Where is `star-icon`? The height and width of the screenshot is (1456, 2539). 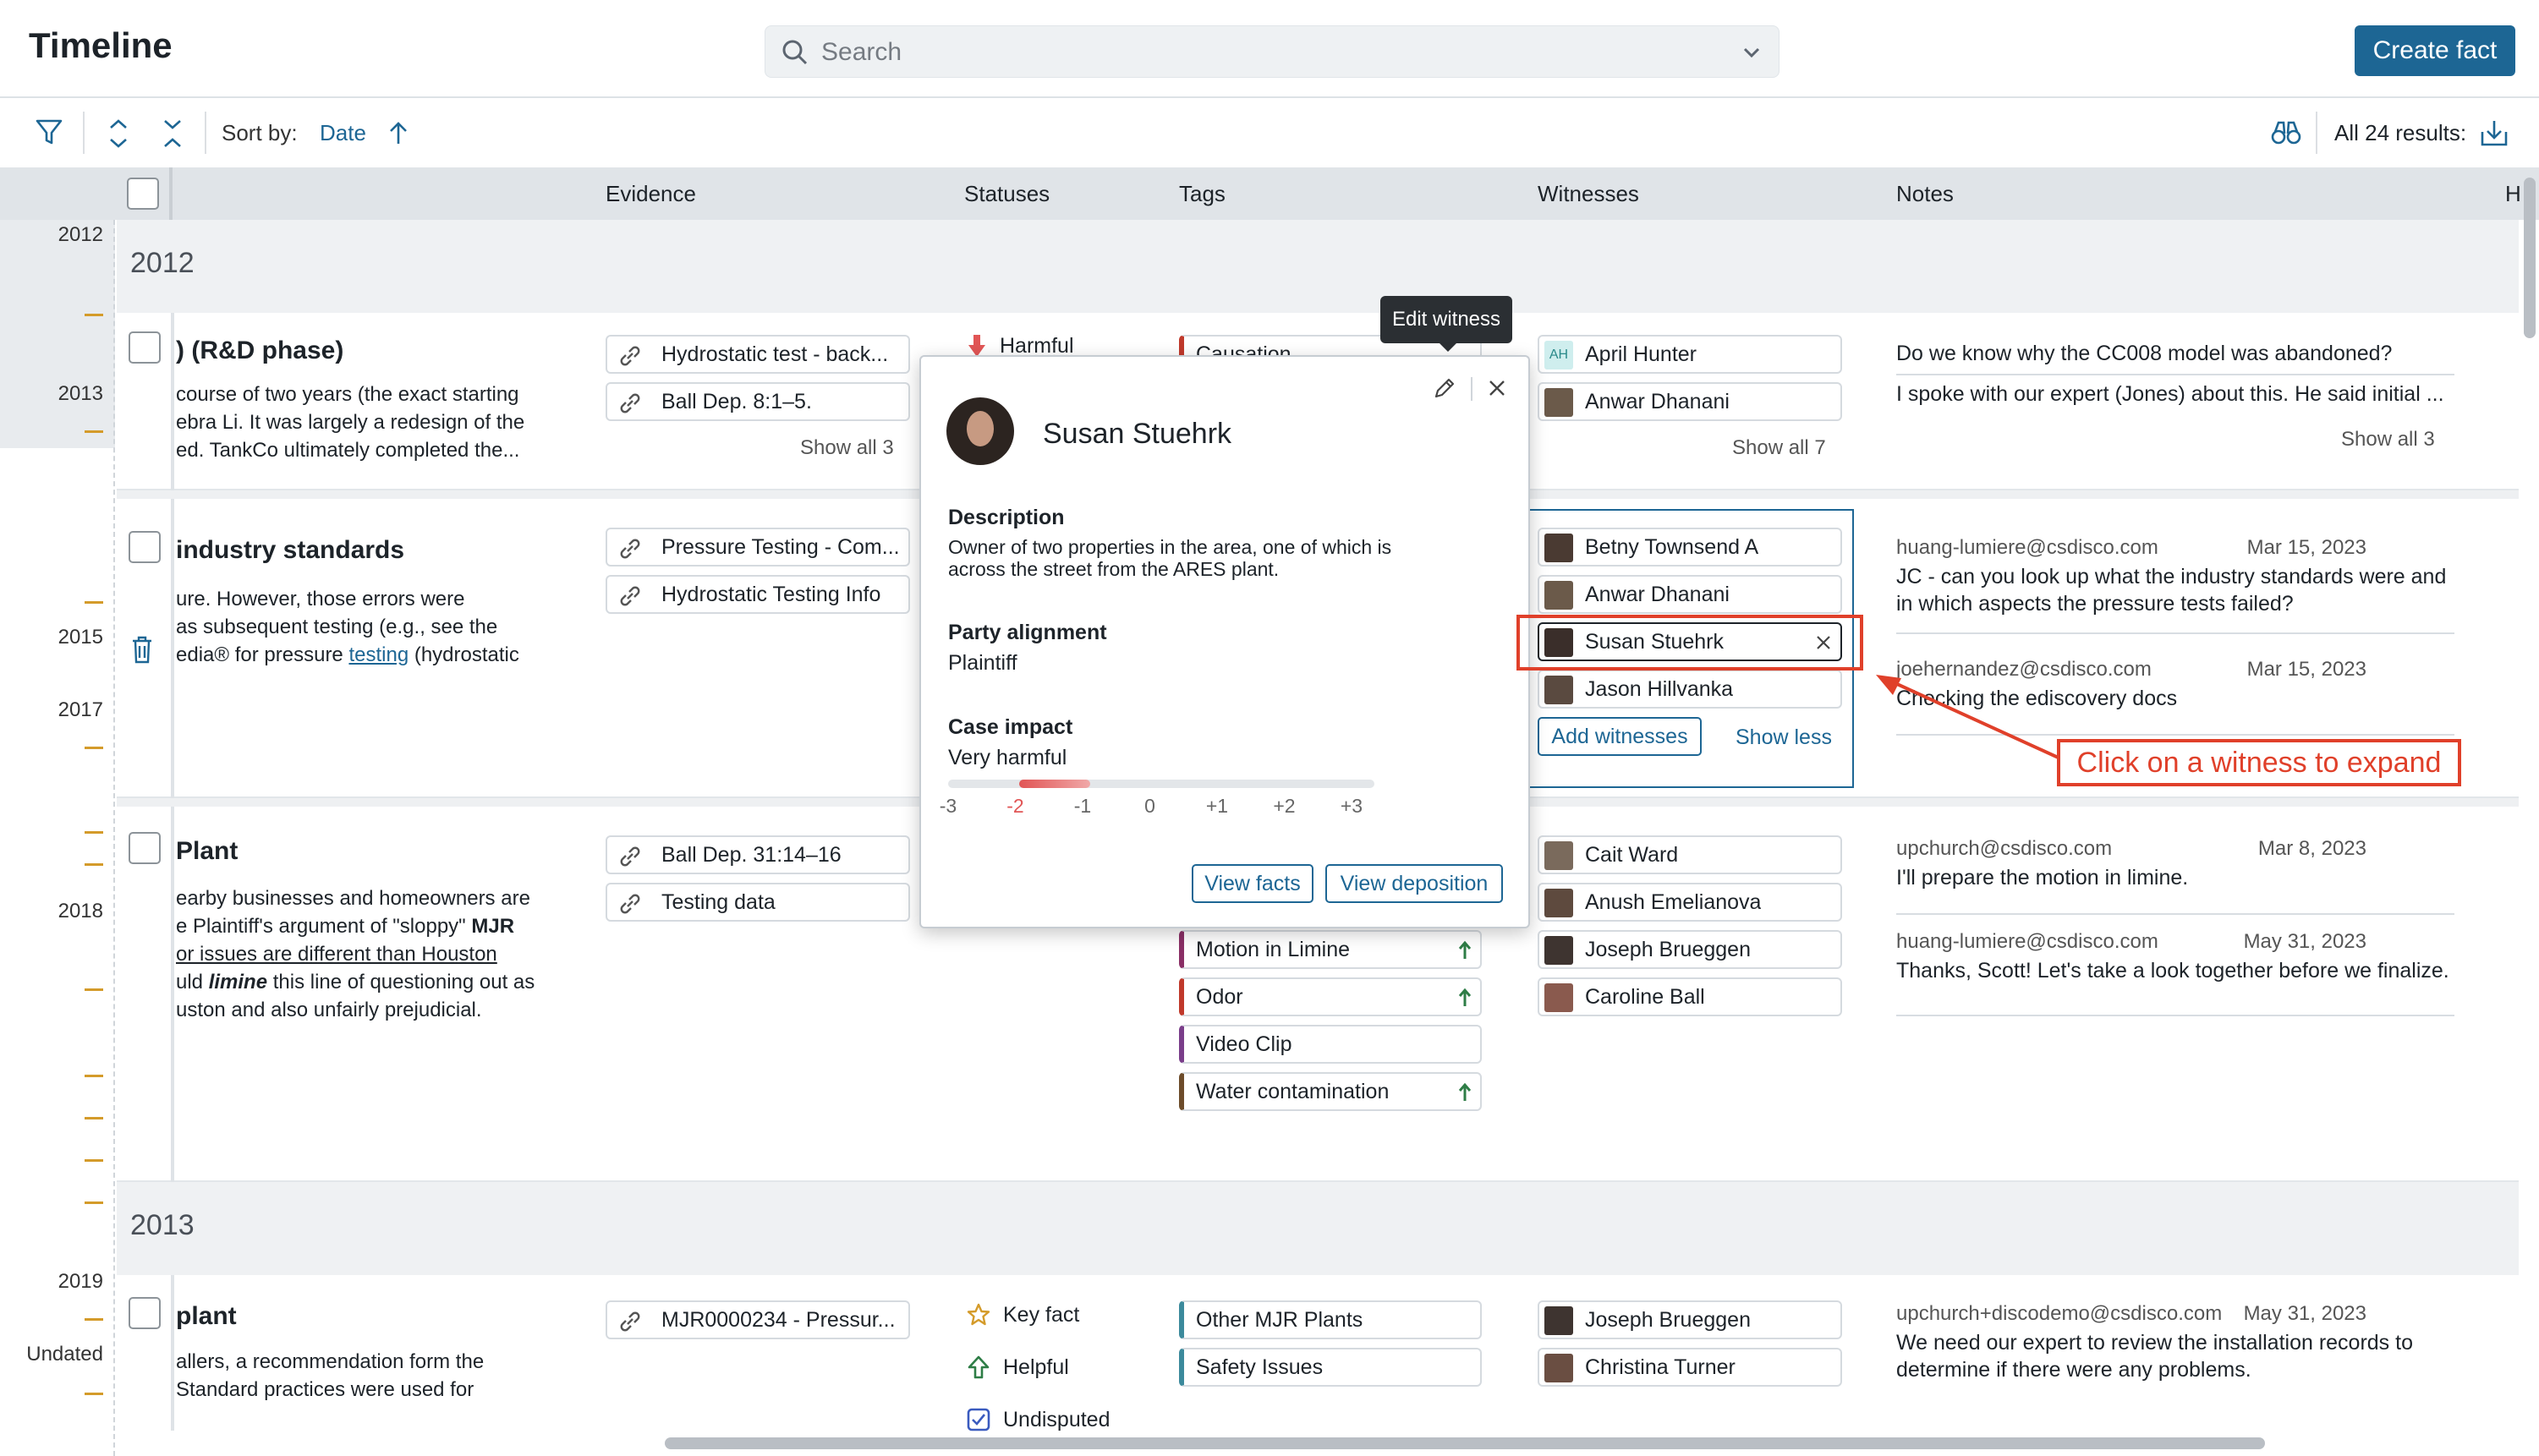 star-icon is located at coordinates (979, 1315).